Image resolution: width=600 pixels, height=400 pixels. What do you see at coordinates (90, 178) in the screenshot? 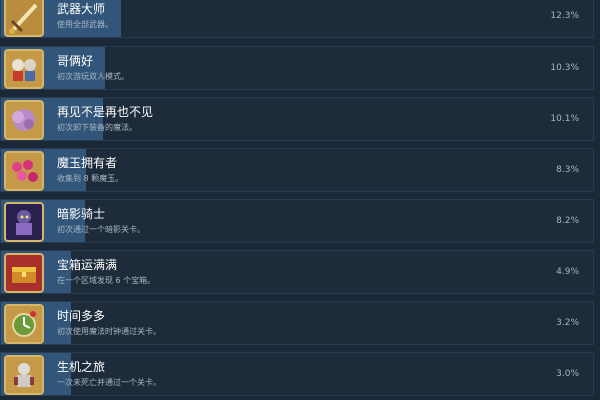
I see `achievement-description: 收集到 8 颗魔玉。` at bounding box center [90, 178].